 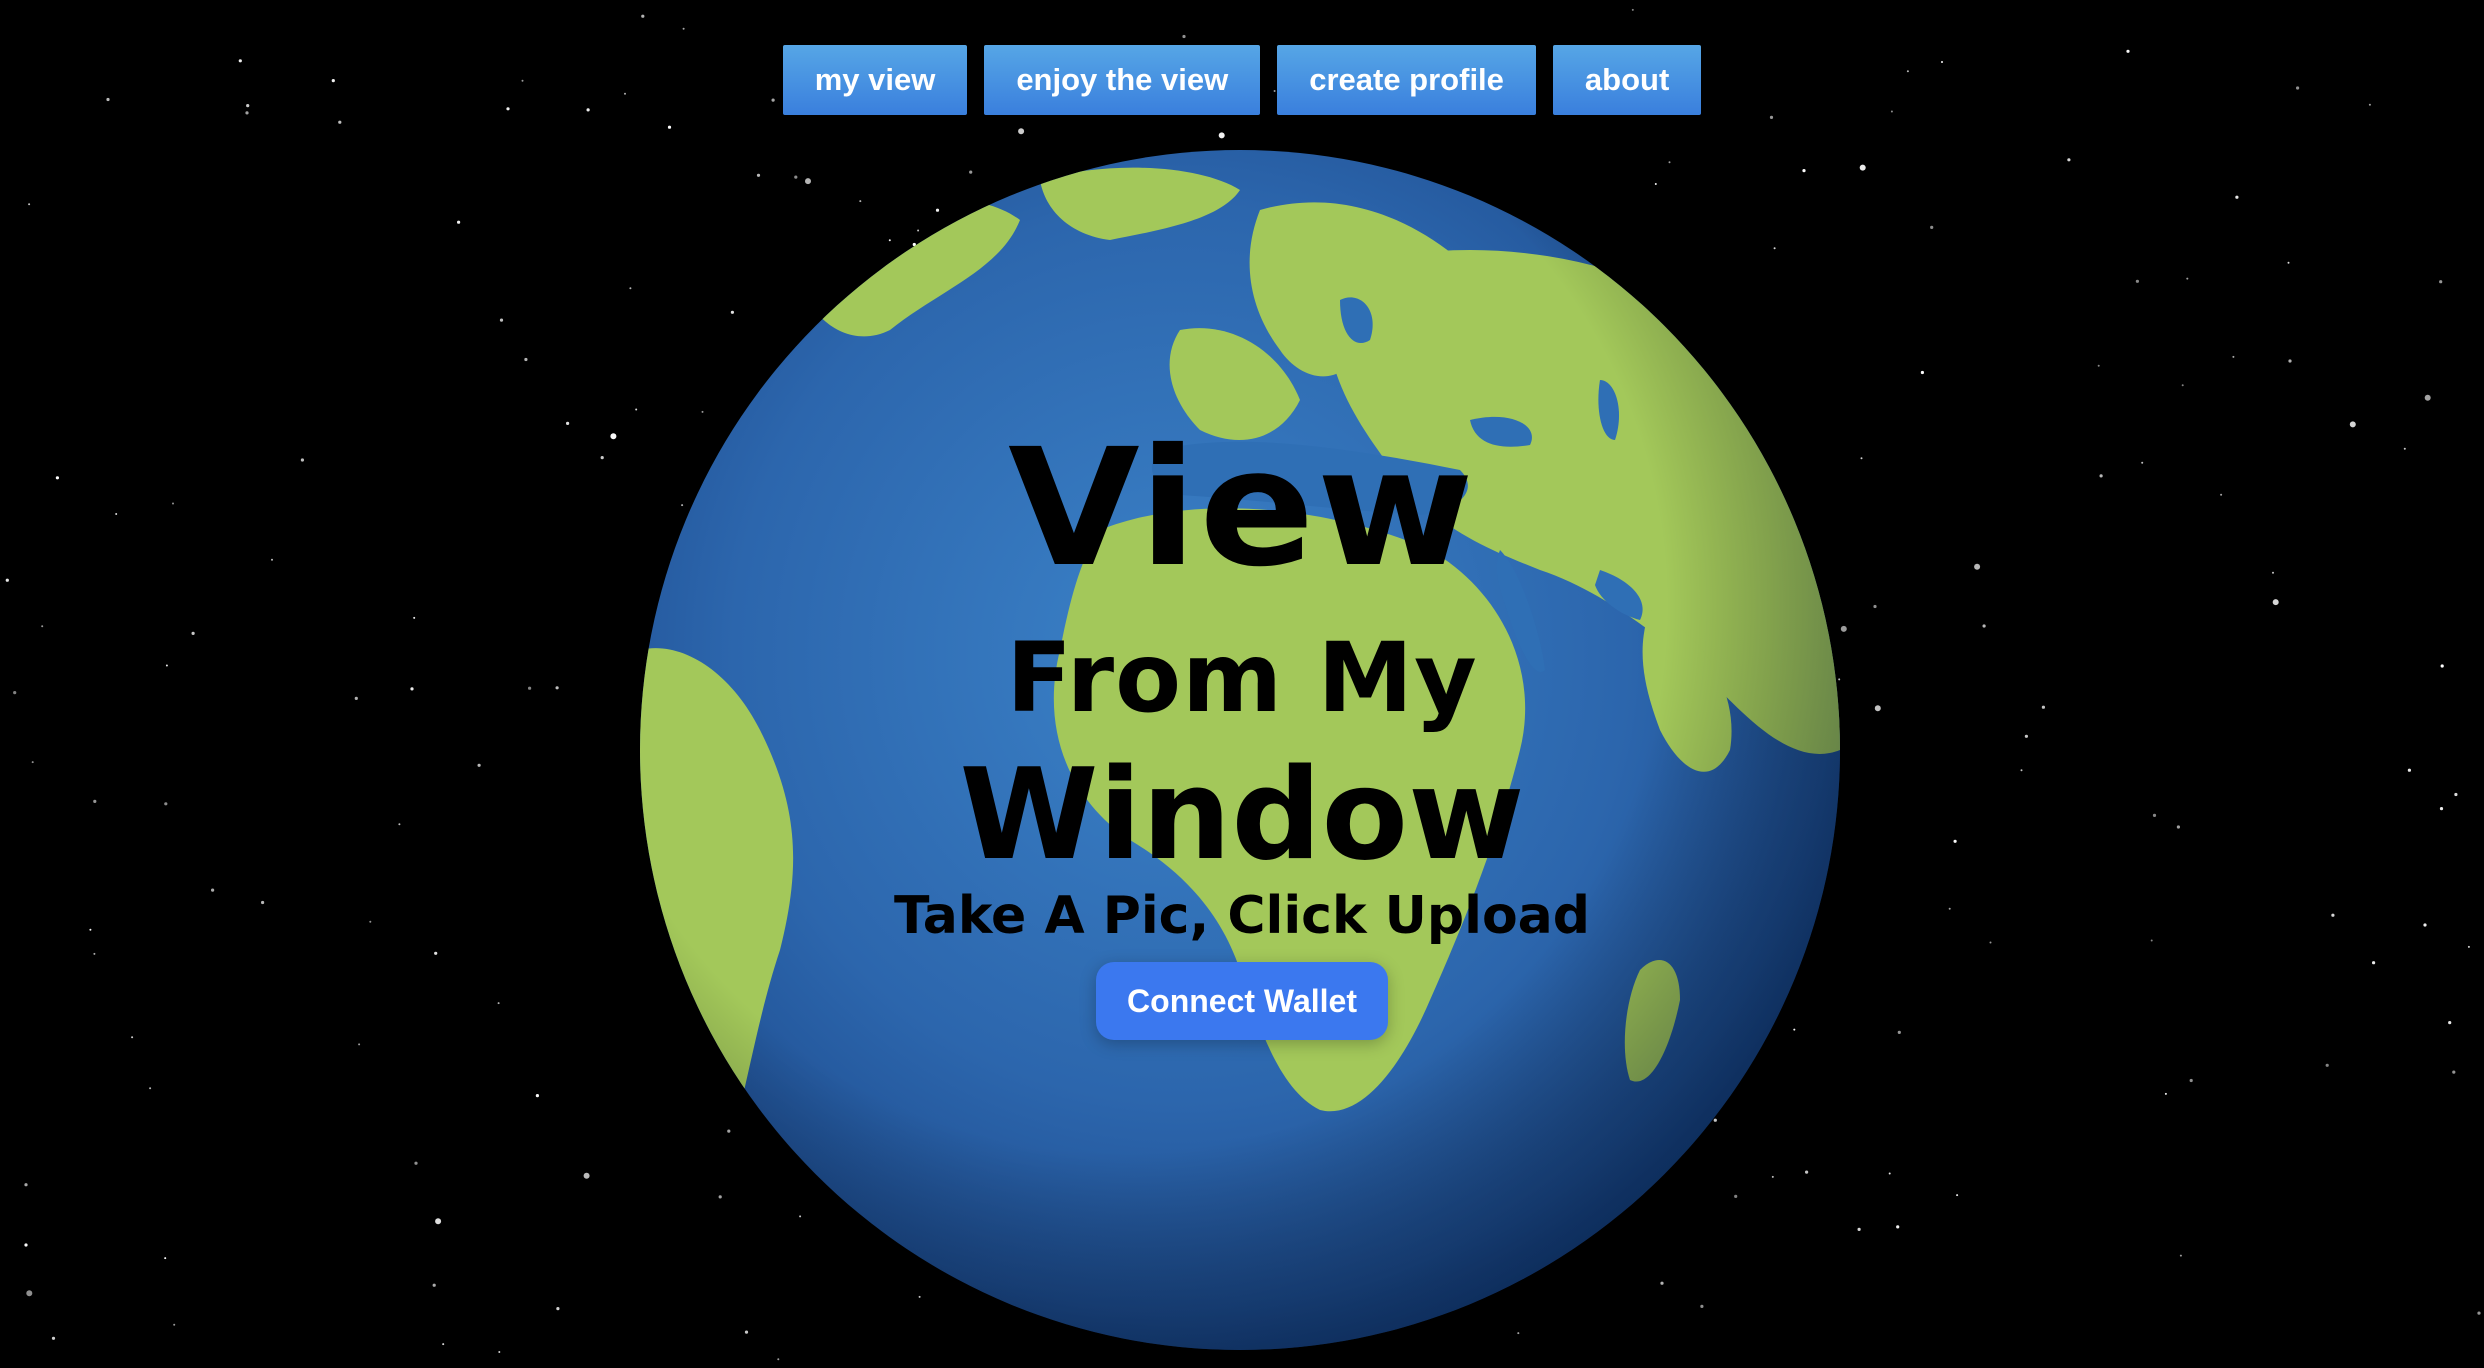 What do you see at coordinates (1627, 80) in the screenshot?
I see `nav-about-button: about` at bounding box center [1627, 80].